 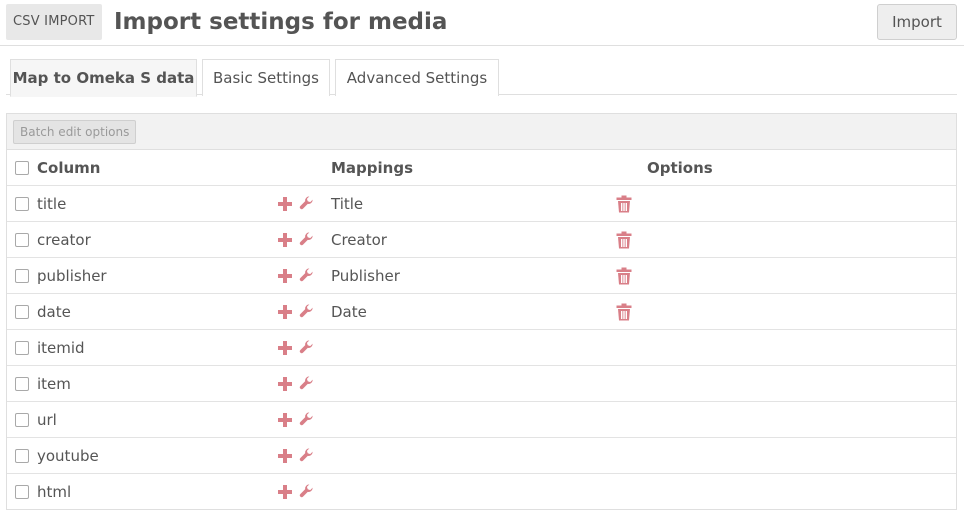 I want to click on tab-map-to-omeka: Map to Omeka S data, so click(x=103, y=78).